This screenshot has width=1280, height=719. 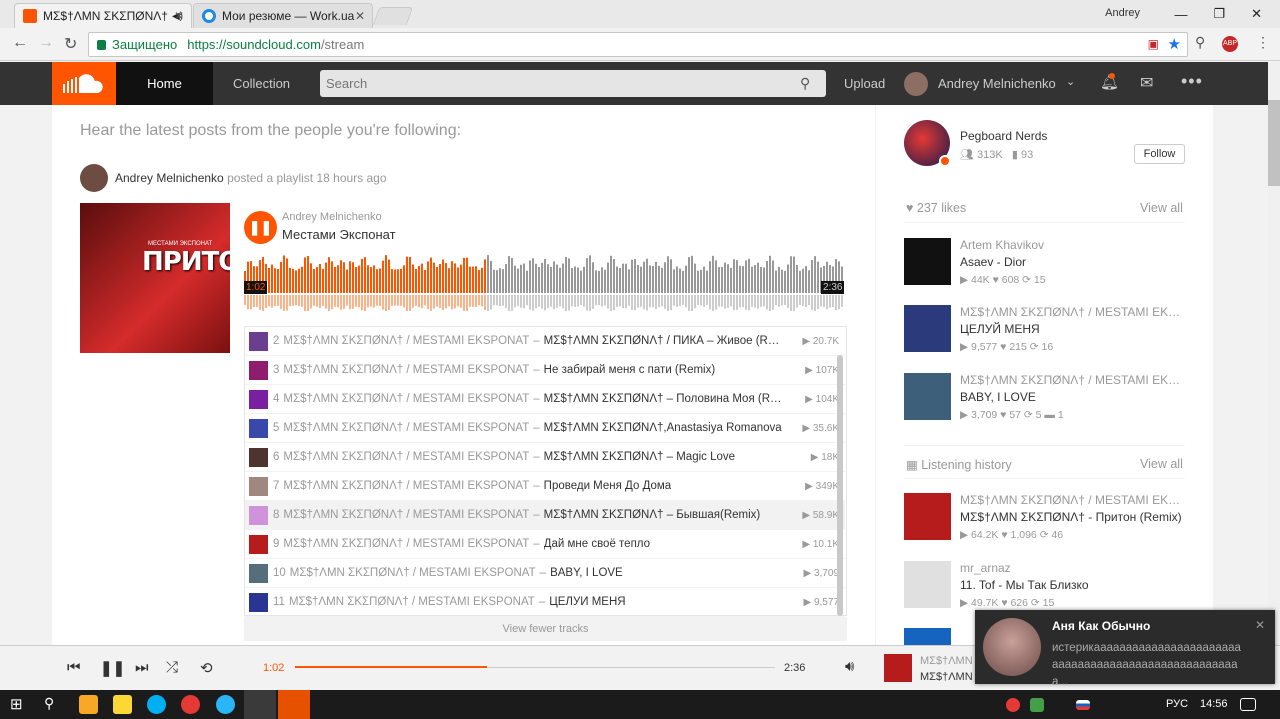 I want to click on nav-home: Home, so click(x=164, y=83).